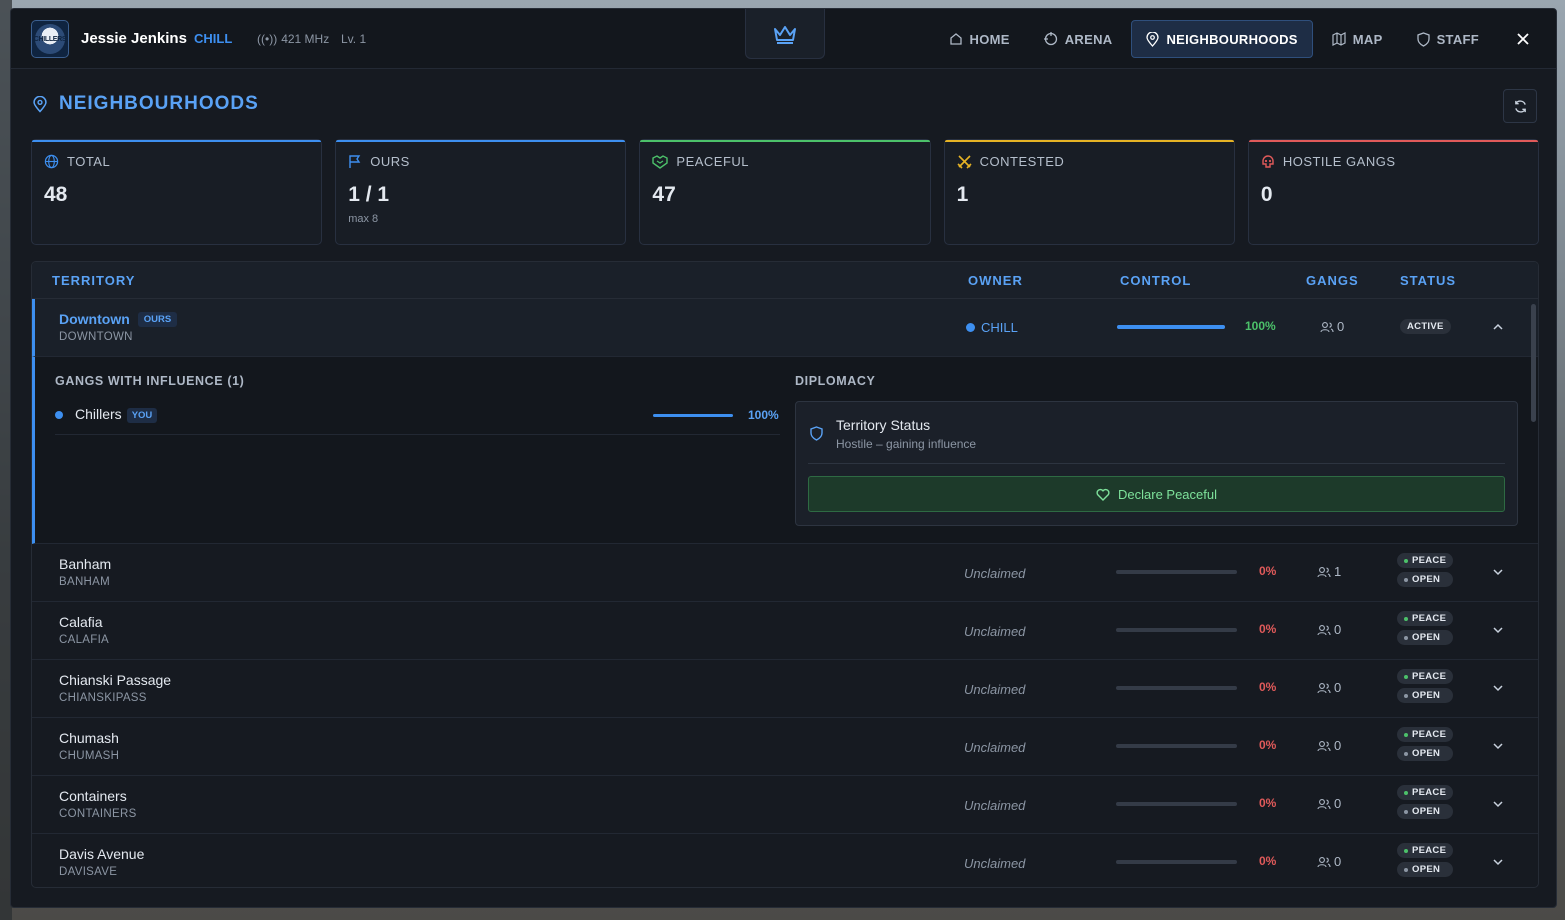  What do you see at coordinates (56, 194) in the screenshot?
I see `stat-value: 48` at bounding box center [56, 194].